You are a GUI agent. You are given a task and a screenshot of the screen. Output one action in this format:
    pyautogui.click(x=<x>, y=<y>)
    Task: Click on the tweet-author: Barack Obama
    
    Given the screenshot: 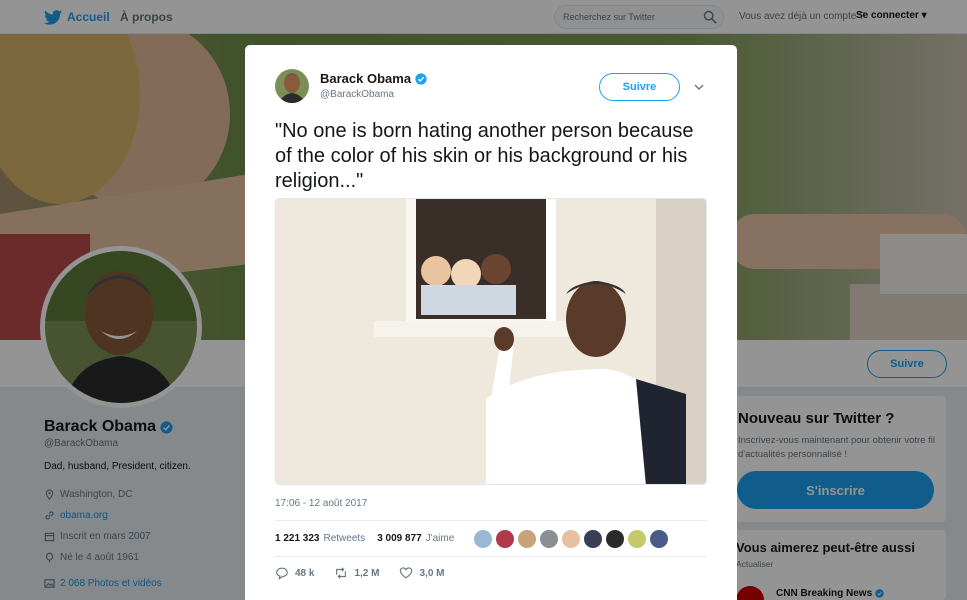 What is the action you would take?
    pyautogui.click(x=373, y=78)
    